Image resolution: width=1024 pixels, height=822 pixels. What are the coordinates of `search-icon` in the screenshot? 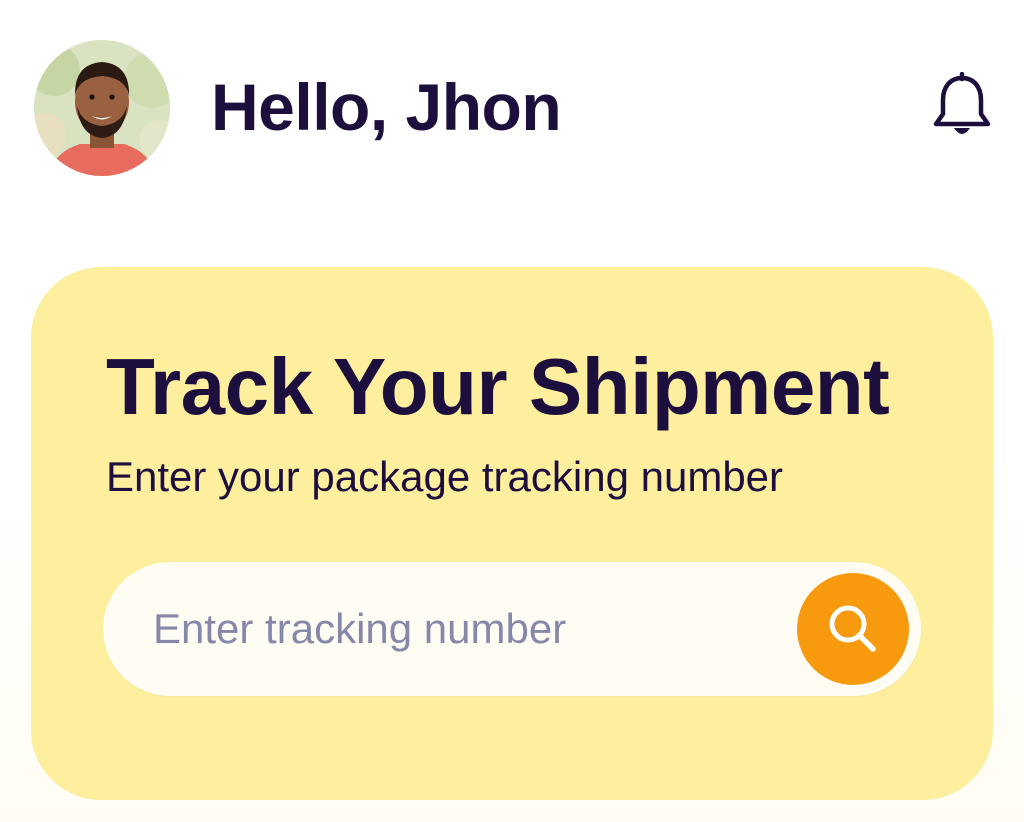 It's located at (852, 628).